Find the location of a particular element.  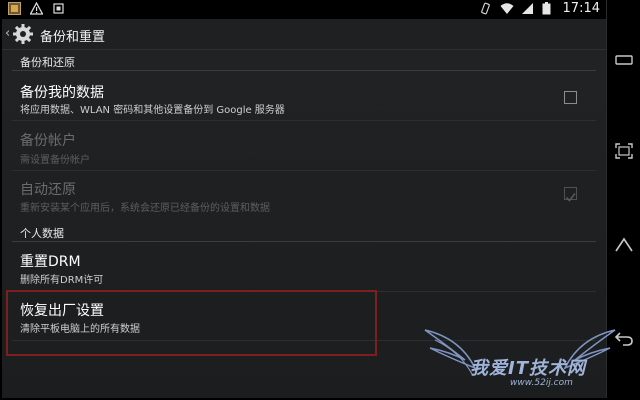

check-icon is located at coordinates (570, 197).